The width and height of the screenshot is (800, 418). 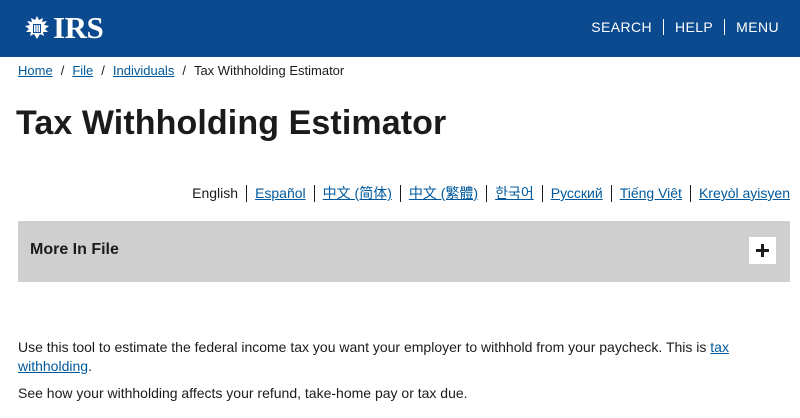 What do you see at coordinates (78, 27) in the screenshot?
I see `logo-wordmark: IRS` at bounding box center [78, 27].